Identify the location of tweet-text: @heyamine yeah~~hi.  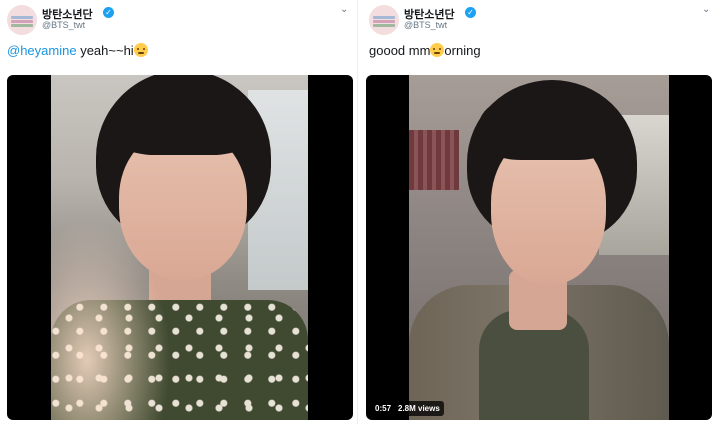
(77, 50).